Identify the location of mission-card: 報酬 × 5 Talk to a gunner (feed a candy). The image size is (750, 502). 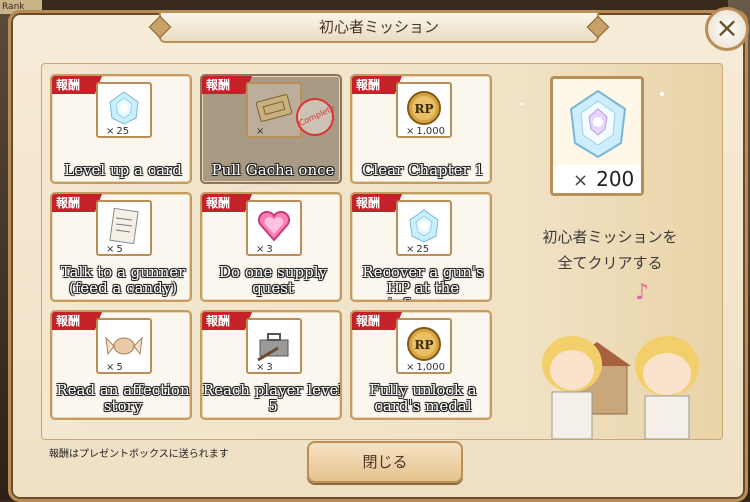
(121, 247).